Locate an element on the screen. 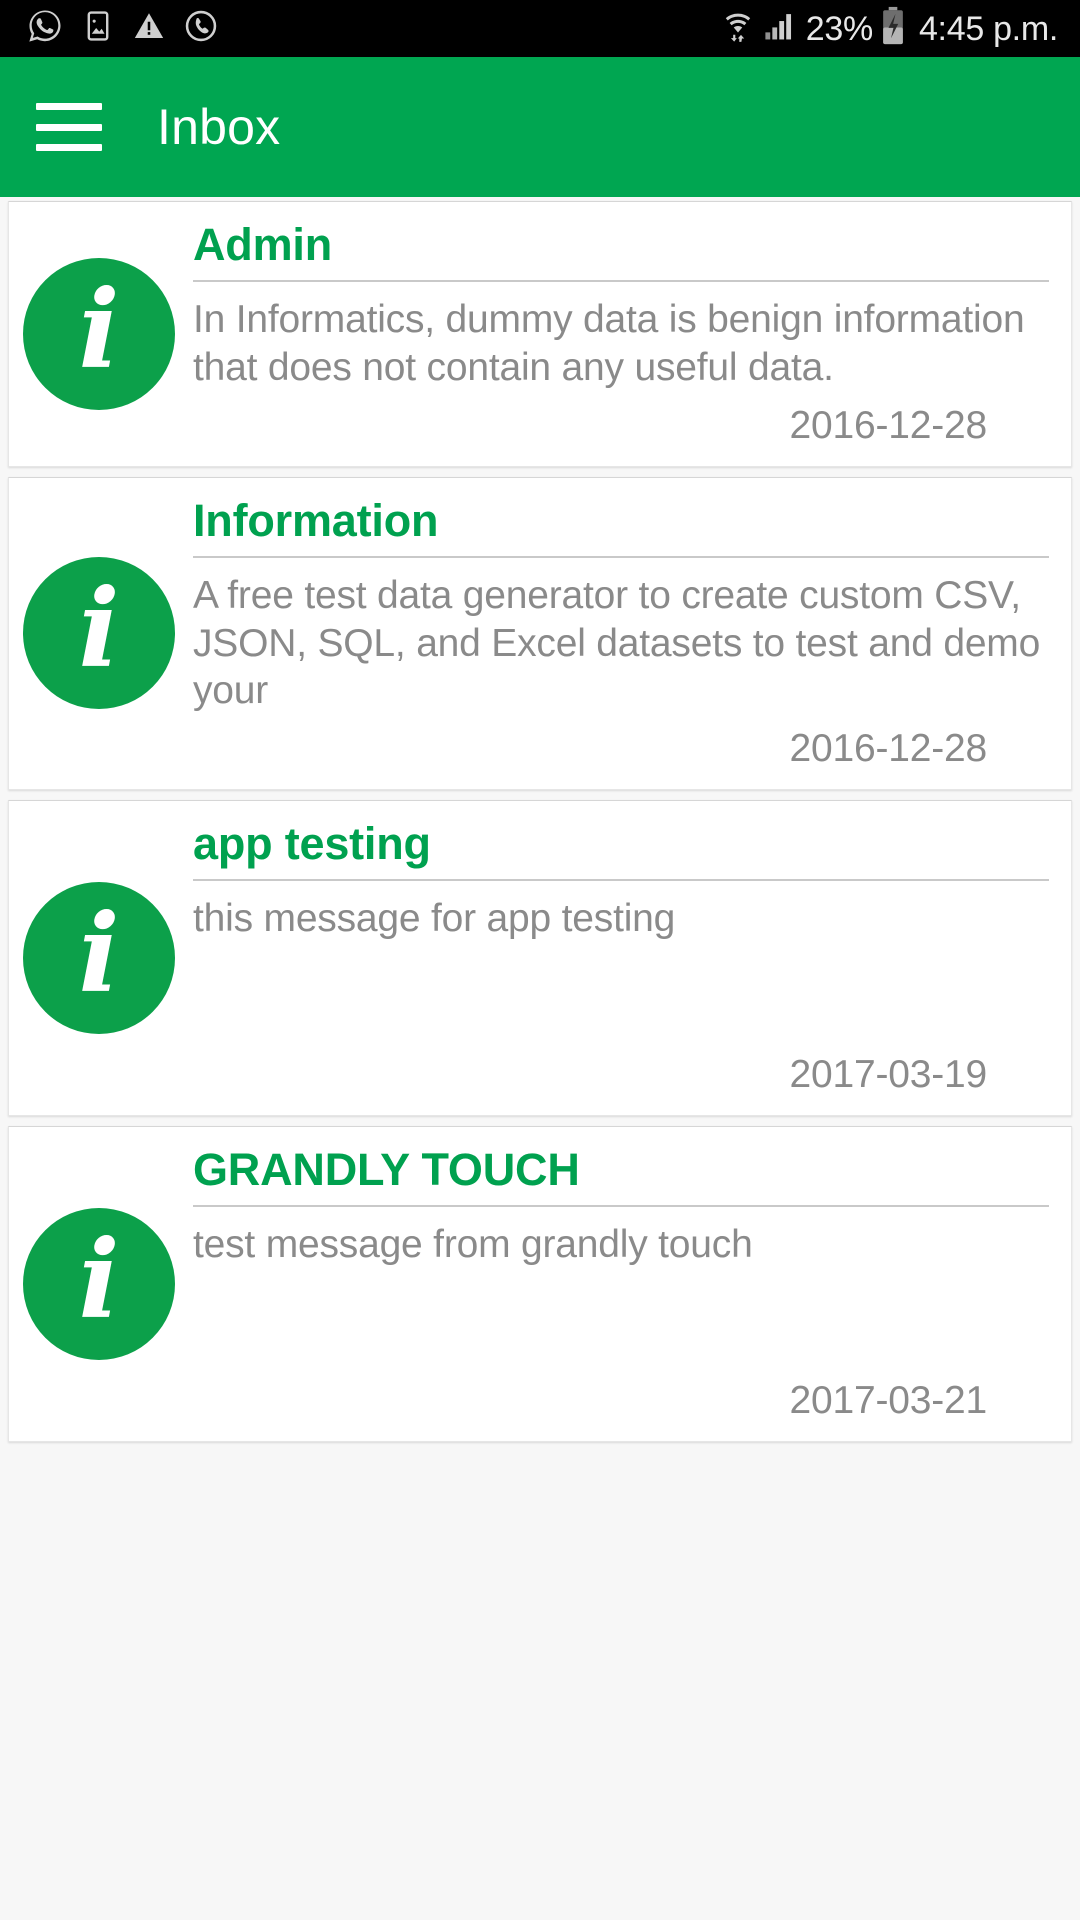 The width and height of the screenshot is (1080, 1920). screenshot-icon is located at coordinates (98, 28).